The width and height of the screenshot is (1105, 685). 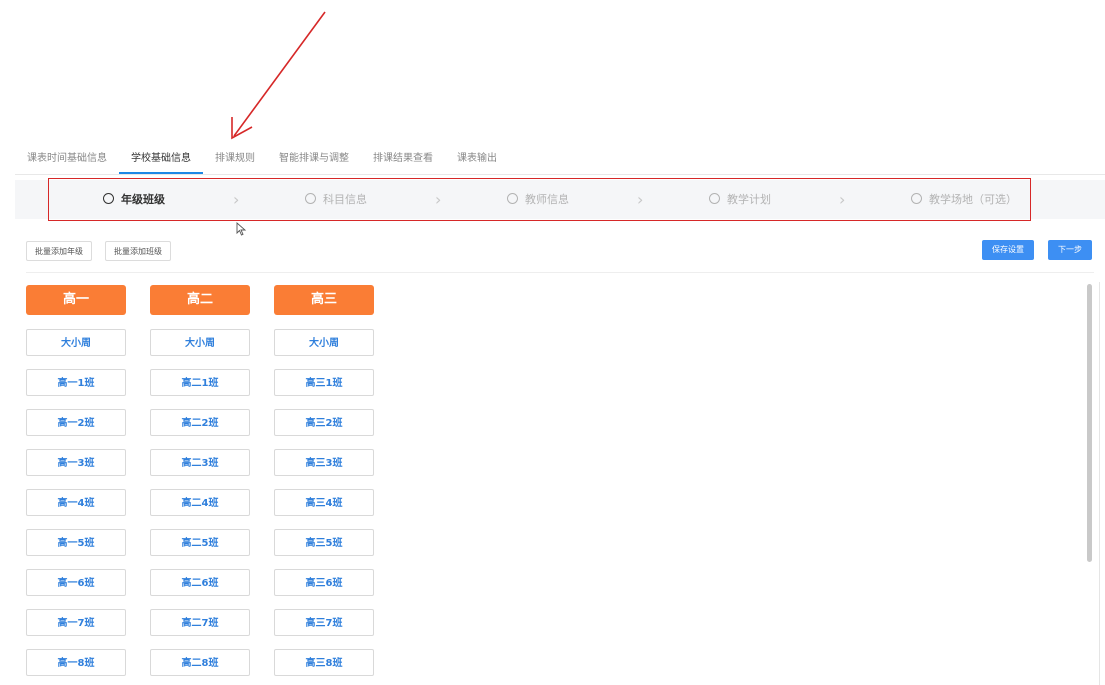 What do you see at coordinates (76, 662) in the screenshot?
I see `class-cell: 高一8班` at bounding box center [76, 662].